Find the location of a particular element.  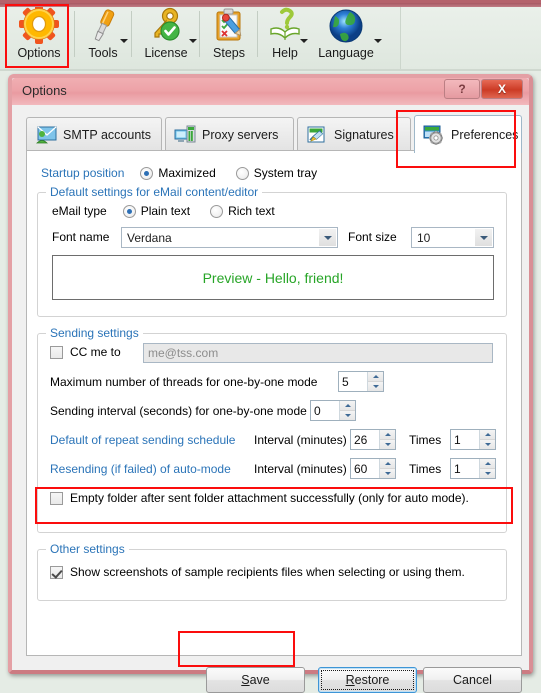

empty-folder-checkbox is located at coordinates (56, 498).